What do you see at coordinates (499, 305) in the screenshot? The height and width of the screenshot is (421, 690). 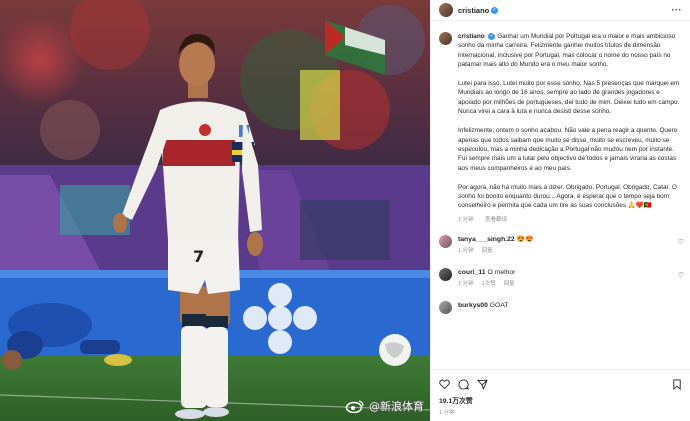 I see `comment-text: GOAT` at bounding box center [499, 305].